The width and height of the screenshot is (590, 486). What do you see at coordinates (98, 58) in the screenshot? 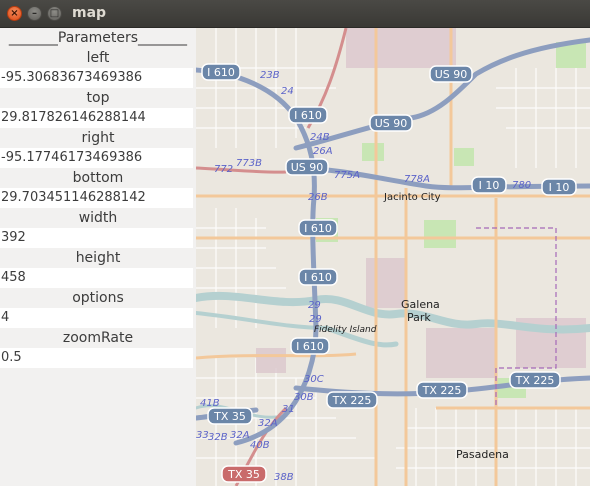
I see `param-left-label: left` at bounding box center [98, 58].